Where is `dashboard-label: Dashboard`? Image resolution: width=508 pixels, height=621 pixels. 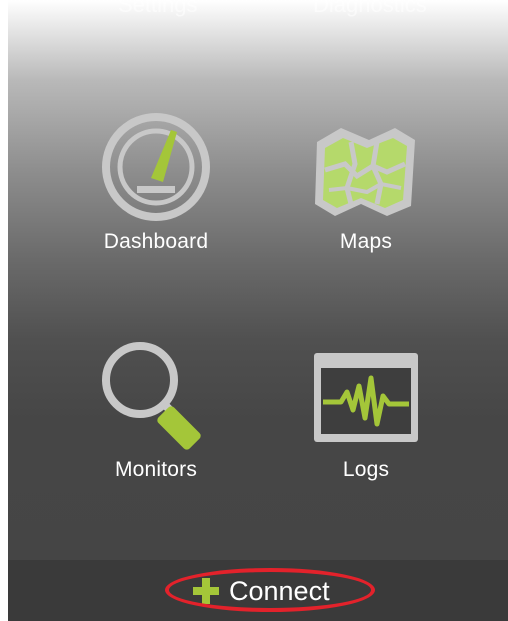 dashboard-label: Dashboard is located at coordinates (156, 241).